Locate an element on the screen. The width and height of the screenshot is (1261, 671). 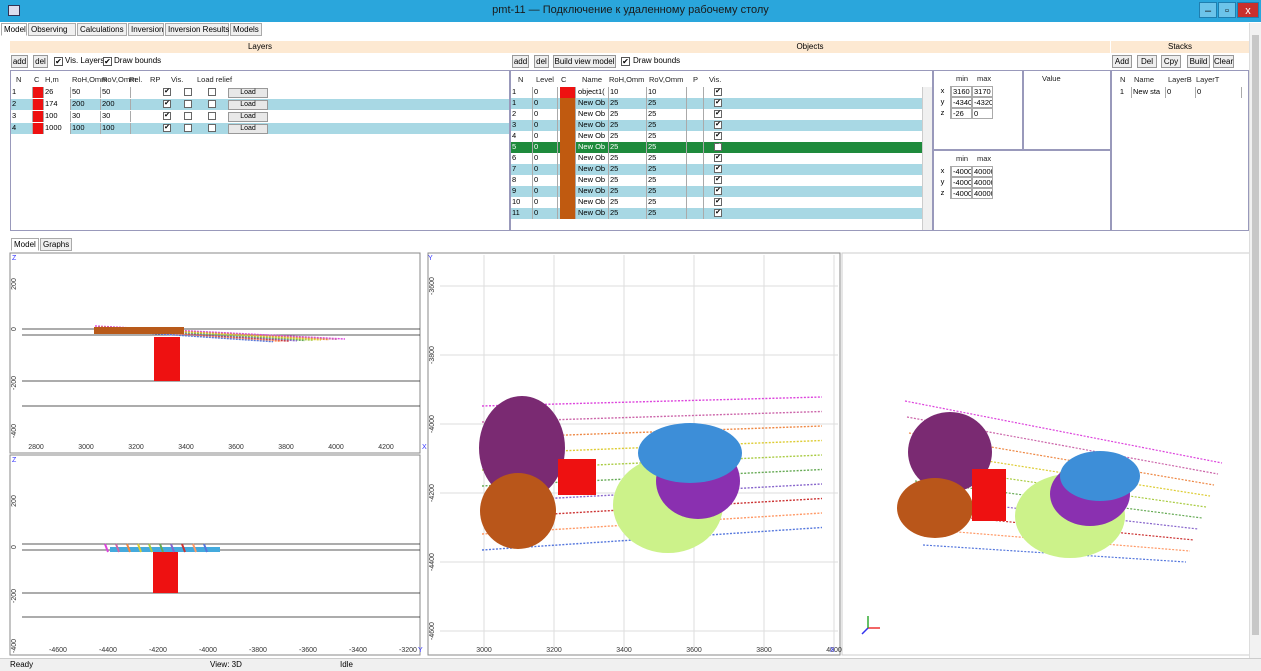
stack-build-button: Build is located at coordinates (1198, 61).